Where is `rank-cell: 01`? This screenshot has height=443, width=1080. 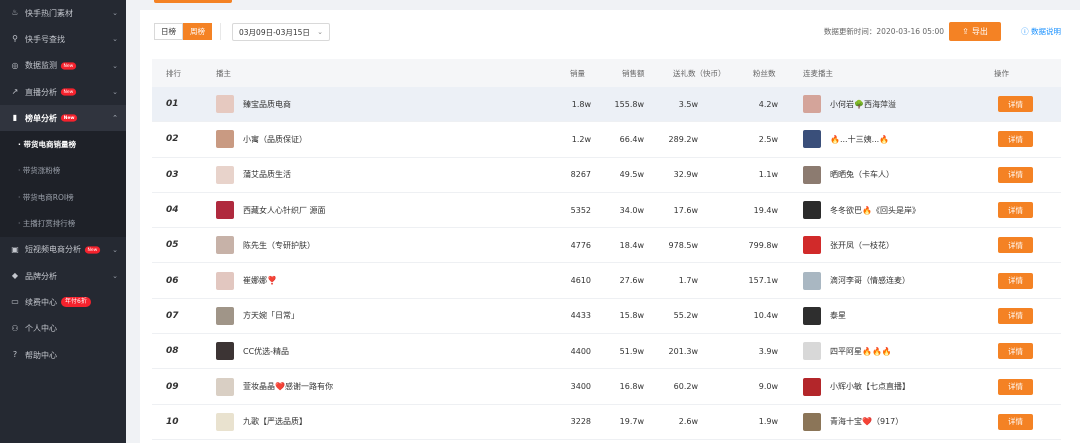
rank-cell: 01 is located at coordinates (172, 104).